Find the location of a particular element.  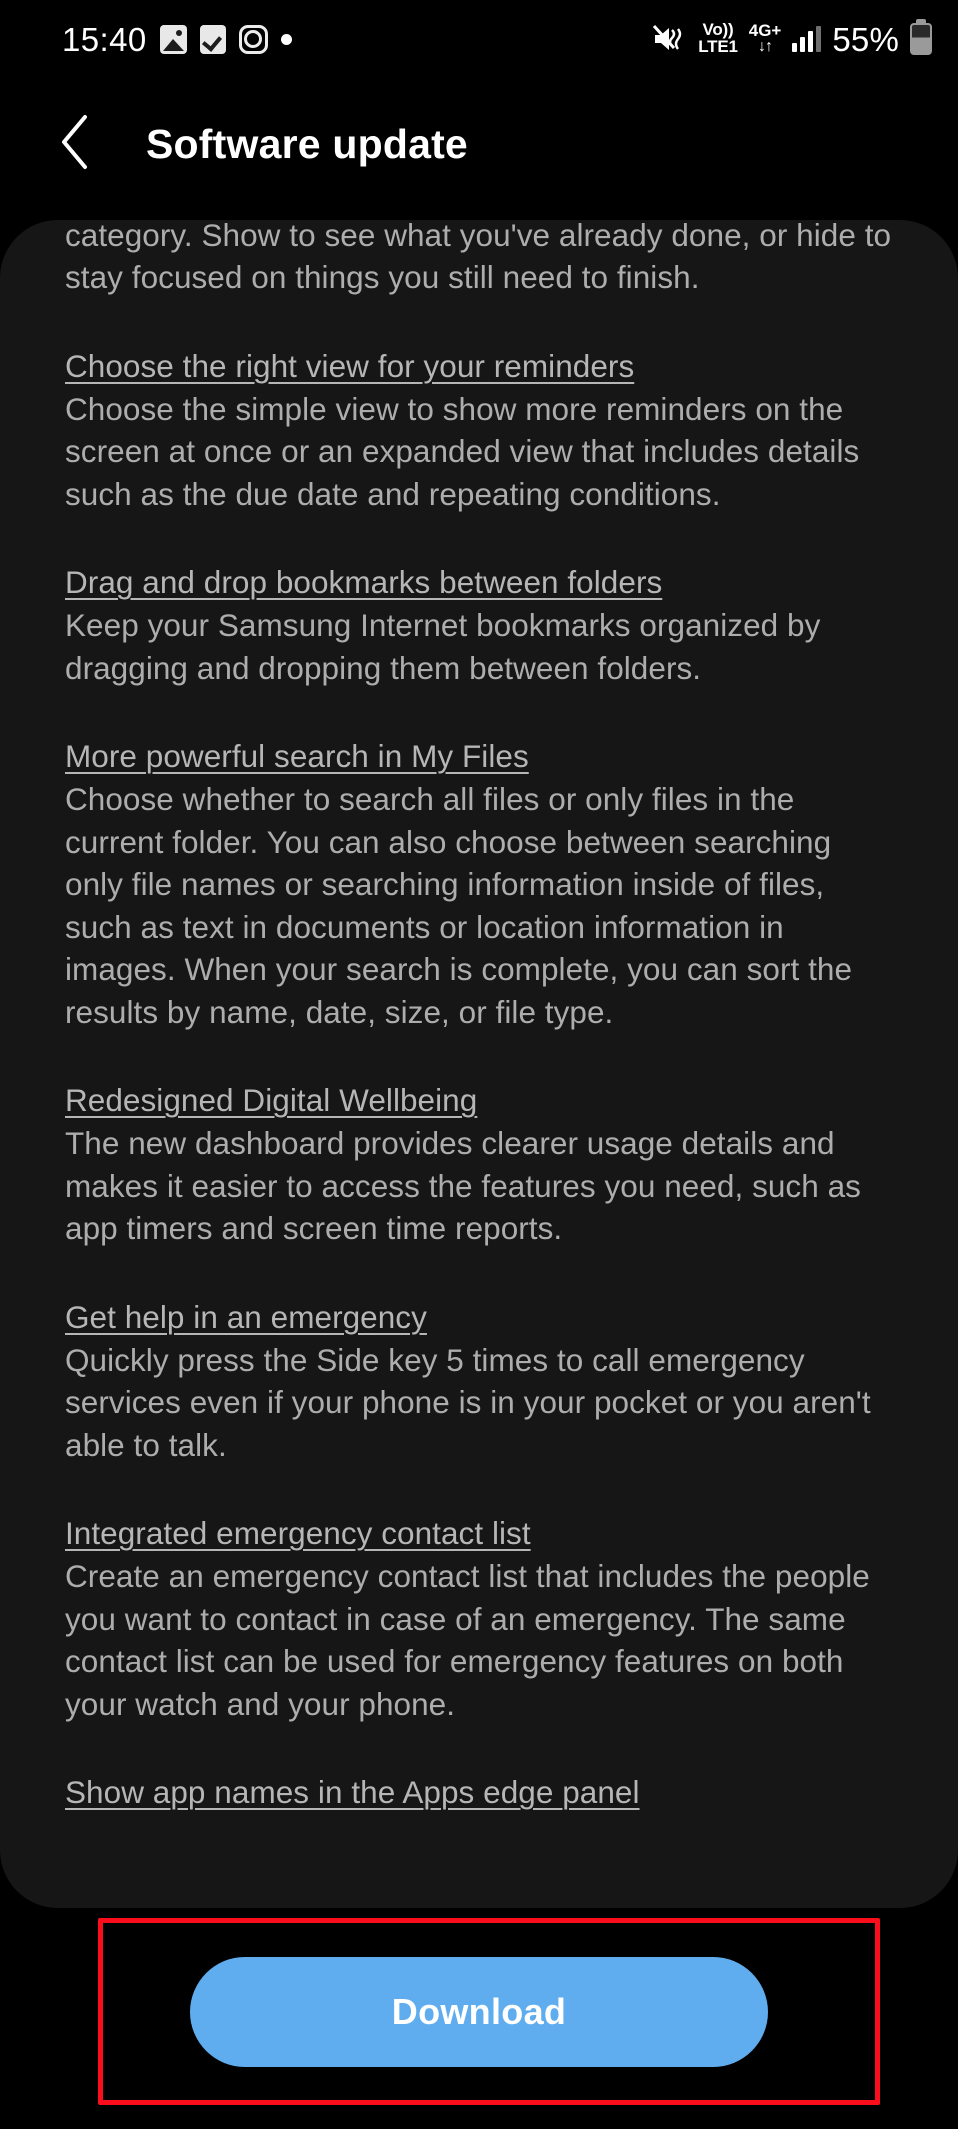

status-clock: 15:40 is located at coordinates (104, 39).